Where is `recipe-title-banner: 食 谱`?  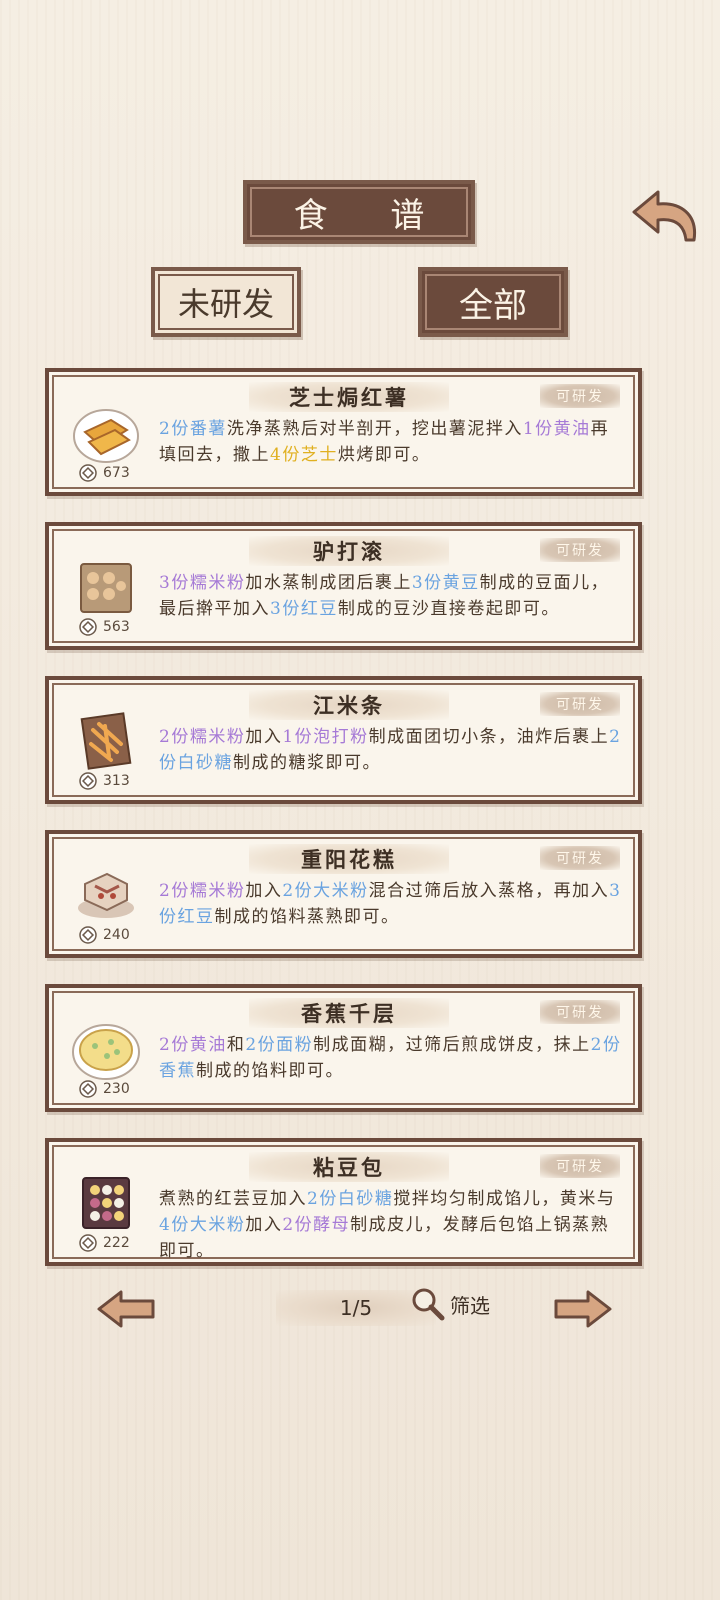 recipe-title-banner: 食 谱 is located at coordinates (359, 212).